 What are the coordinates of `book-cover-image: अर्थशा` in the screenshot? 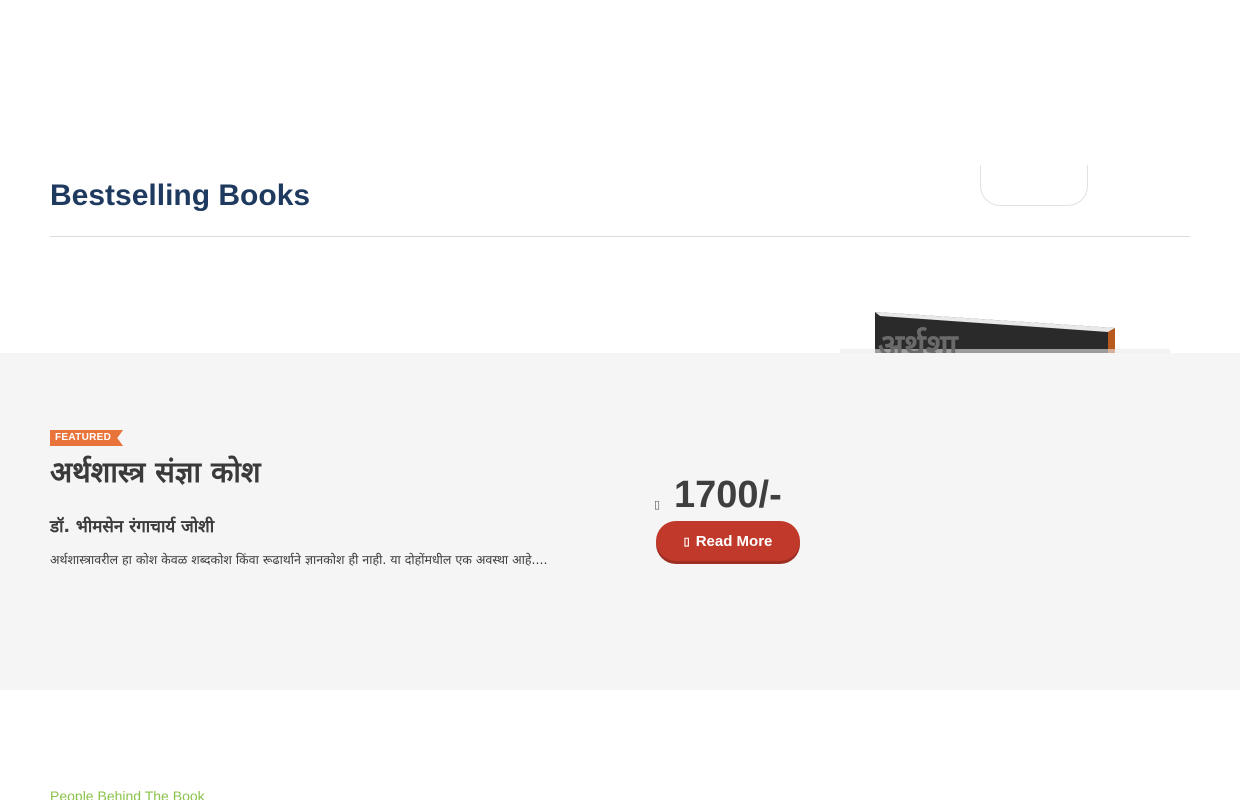 It's located at (1005, 326).